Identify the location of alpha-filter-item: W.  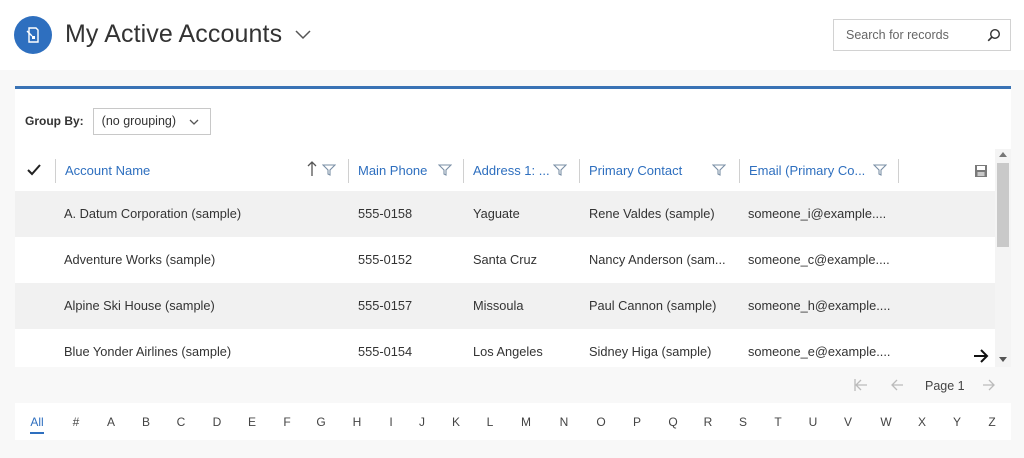
(886, 422).